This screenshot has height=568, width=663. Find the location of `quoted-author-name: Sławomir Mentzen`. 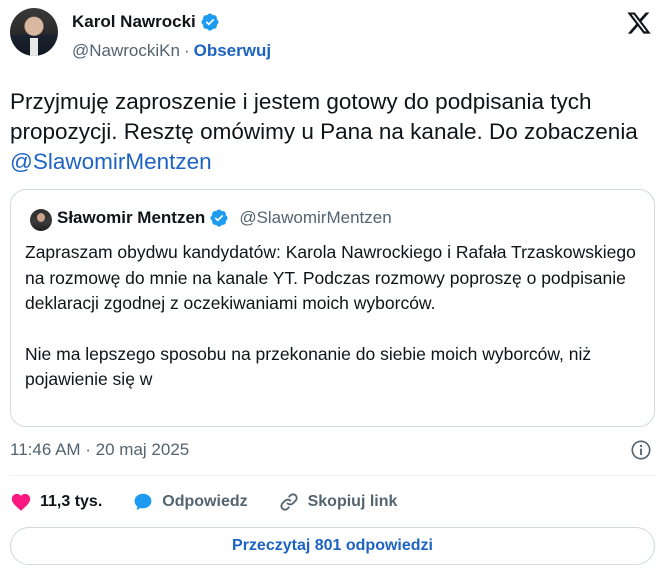

quoted-author-name: Sławomir Mentzen is located at coordinates (131, 217).